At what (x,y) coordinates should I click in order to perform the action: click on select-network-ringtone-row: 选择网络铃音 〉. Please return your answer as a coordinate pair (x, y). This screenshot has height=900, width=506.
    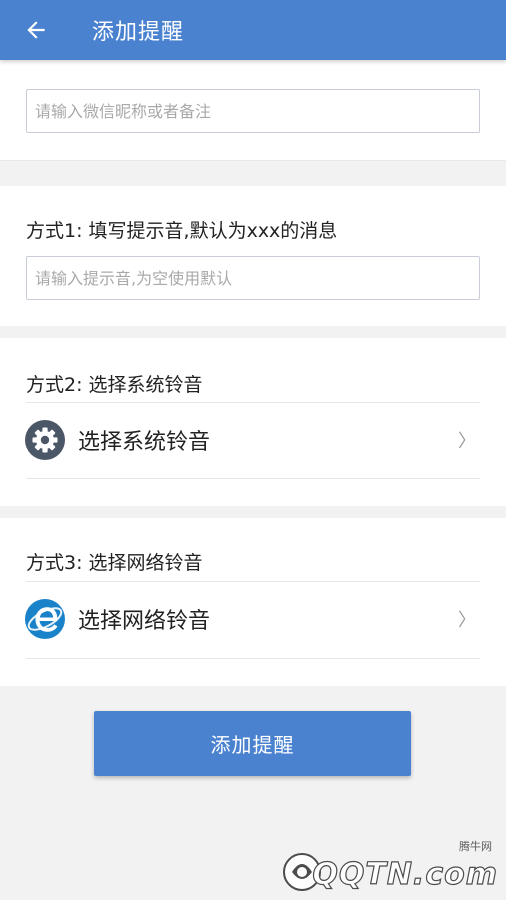
    Looking at the image, I should click on (253, 619).